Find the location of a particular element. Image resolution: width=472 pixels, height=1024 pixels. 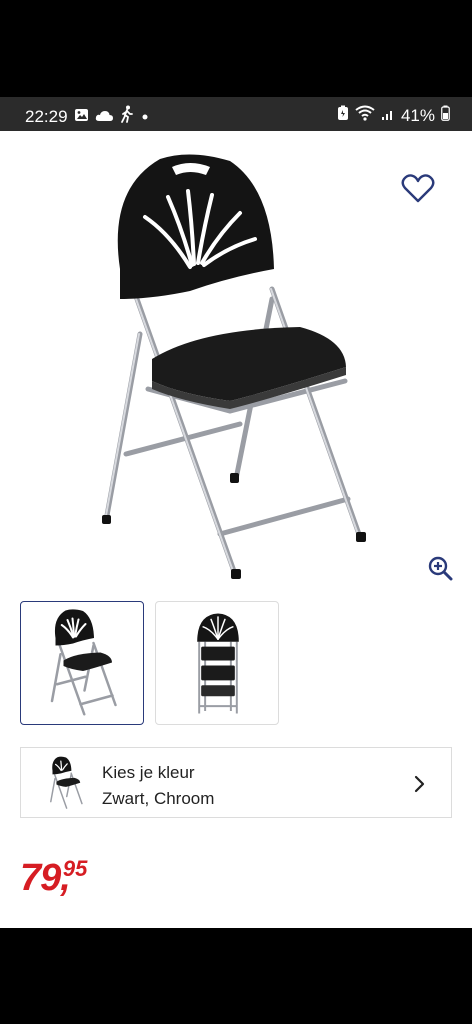

zoom-button is located at coordinates (440, 568).